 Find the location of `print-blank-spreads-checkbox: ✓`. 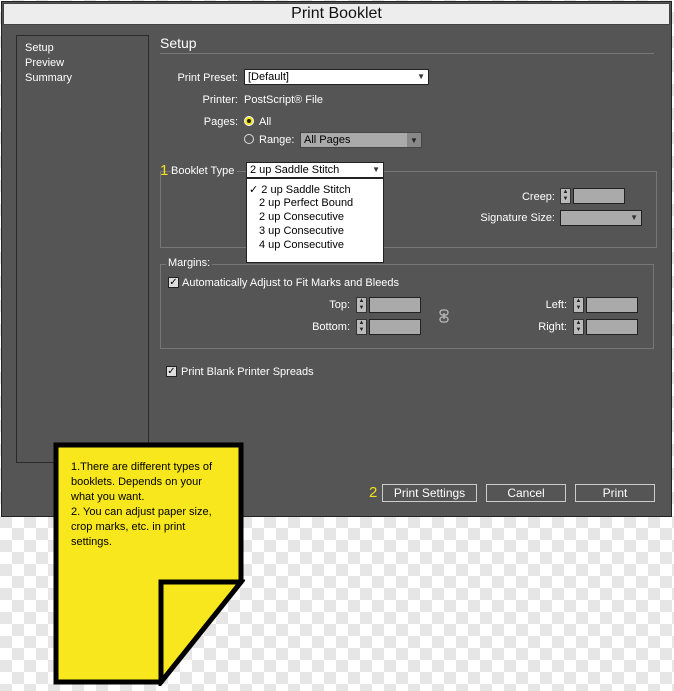

print-blank-spreads-checkbox: ✓ is located at coordinates (171, 371).